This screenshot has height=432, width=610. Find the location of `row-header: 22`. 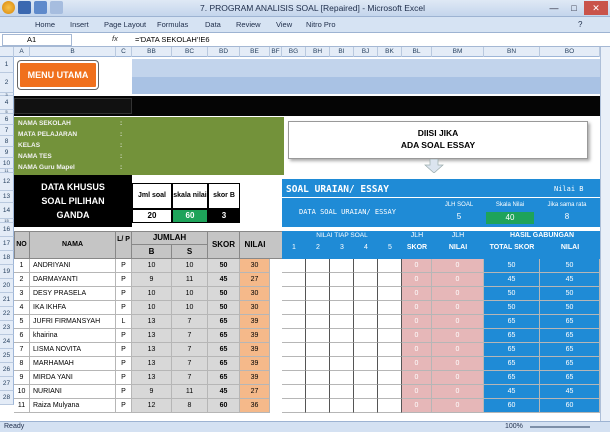

row-header: 22 is located at coordinates (7, 314).